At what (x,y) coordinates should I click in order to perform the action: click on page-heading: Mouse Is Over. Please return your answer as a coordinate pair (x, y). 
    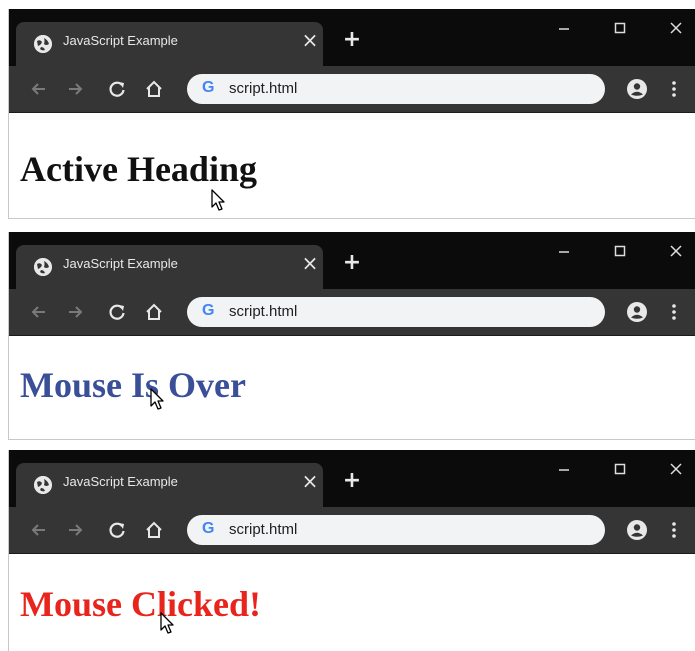
    Looking at the image, I should click on (133, 385).